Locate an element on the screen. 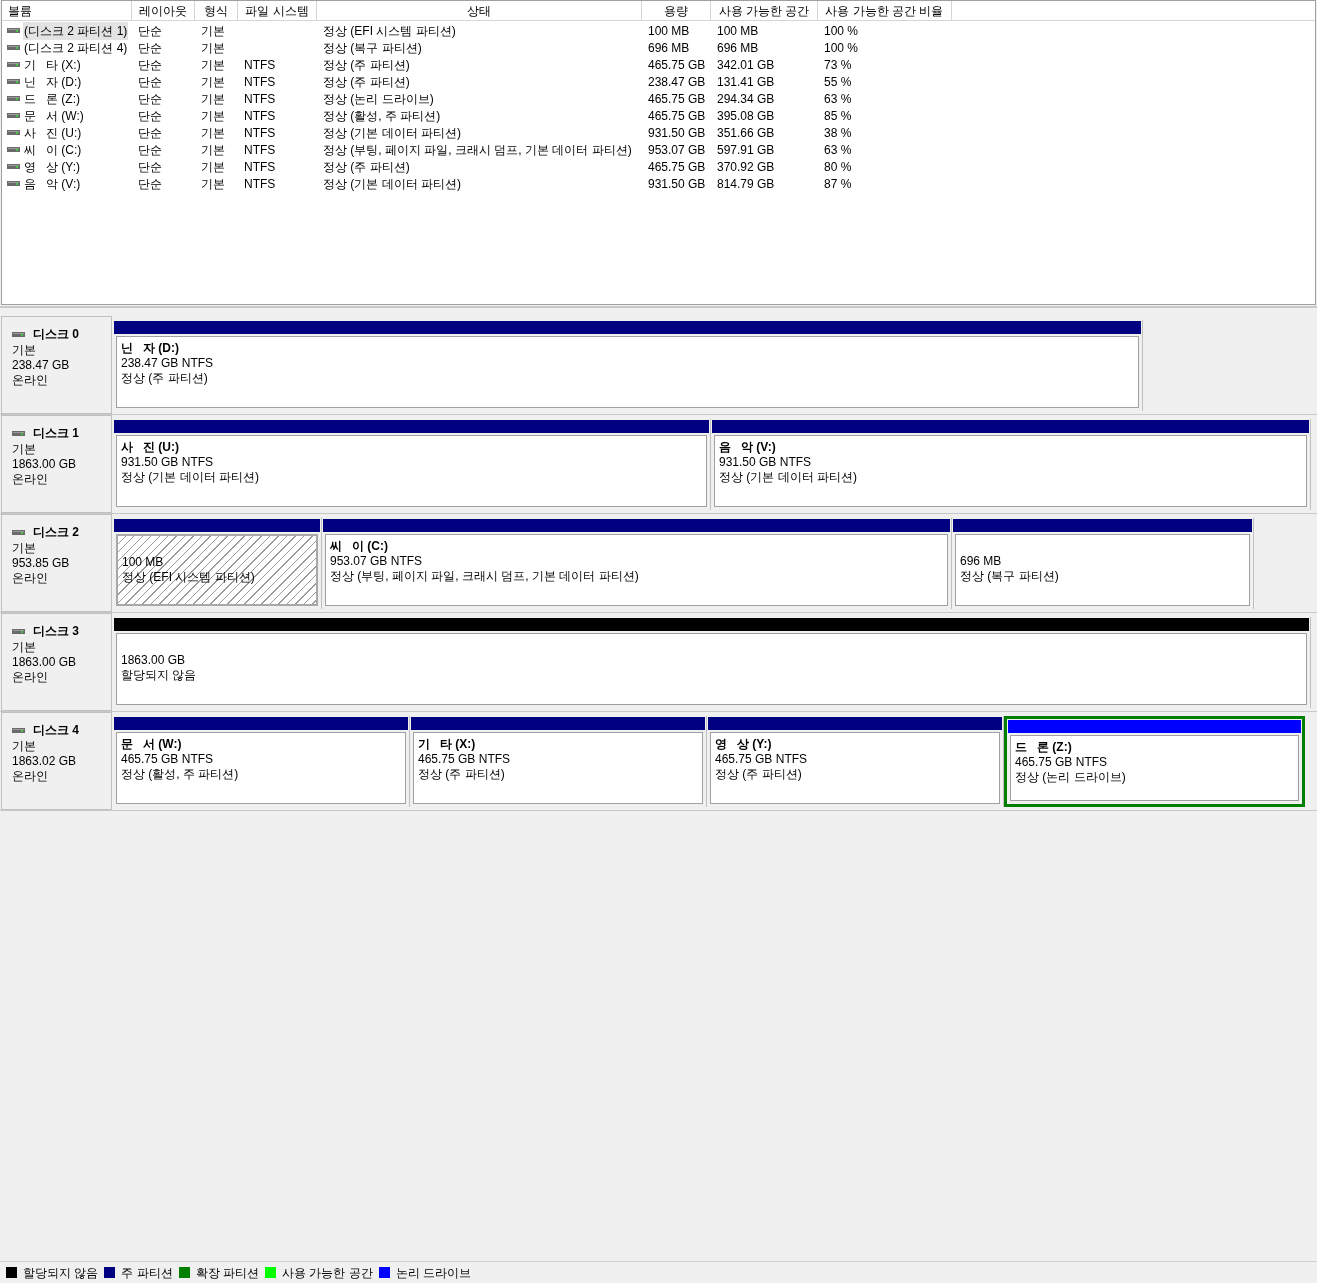 This screenshot has width=1317, height=1283. column-header: 사용 가능한 공간 비율 is located at coordinates (885, 10).